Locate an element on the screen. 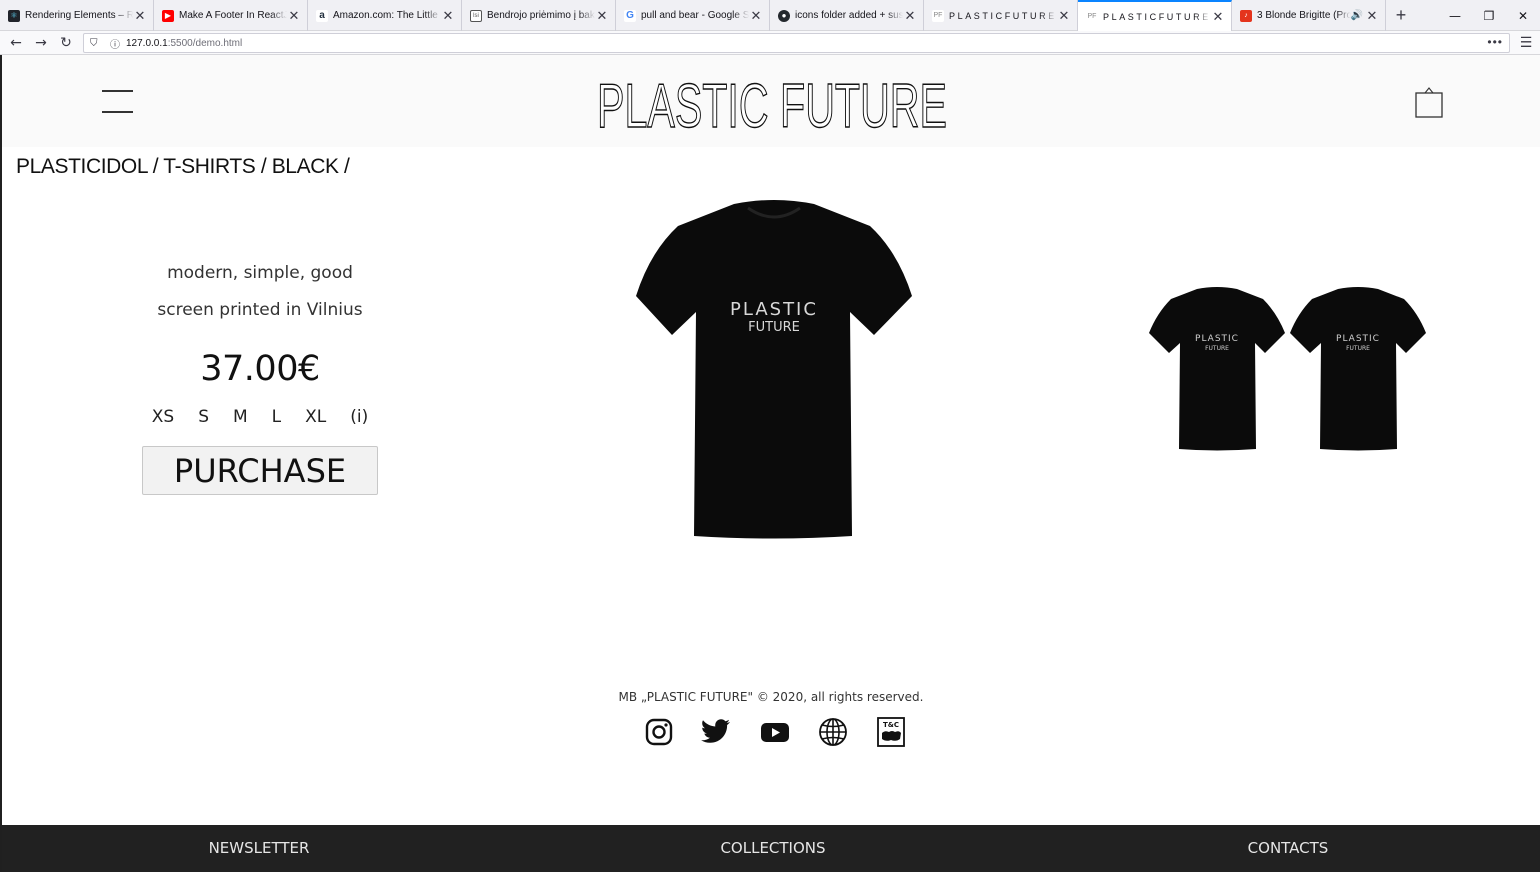 The width and height of the screenshot is (1540, 872). window-controls: — ❐ ✕ is located at coordinates (1489, 15).